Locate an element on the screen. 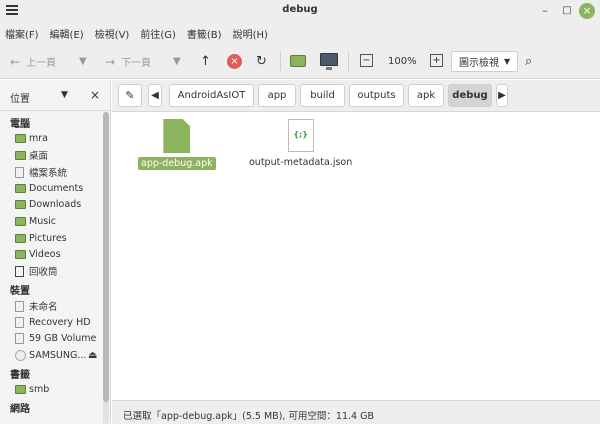 The height and width of the screenshot is (424, 600). arrow-up-icon: ↑ is located at coordinates (205, 61).